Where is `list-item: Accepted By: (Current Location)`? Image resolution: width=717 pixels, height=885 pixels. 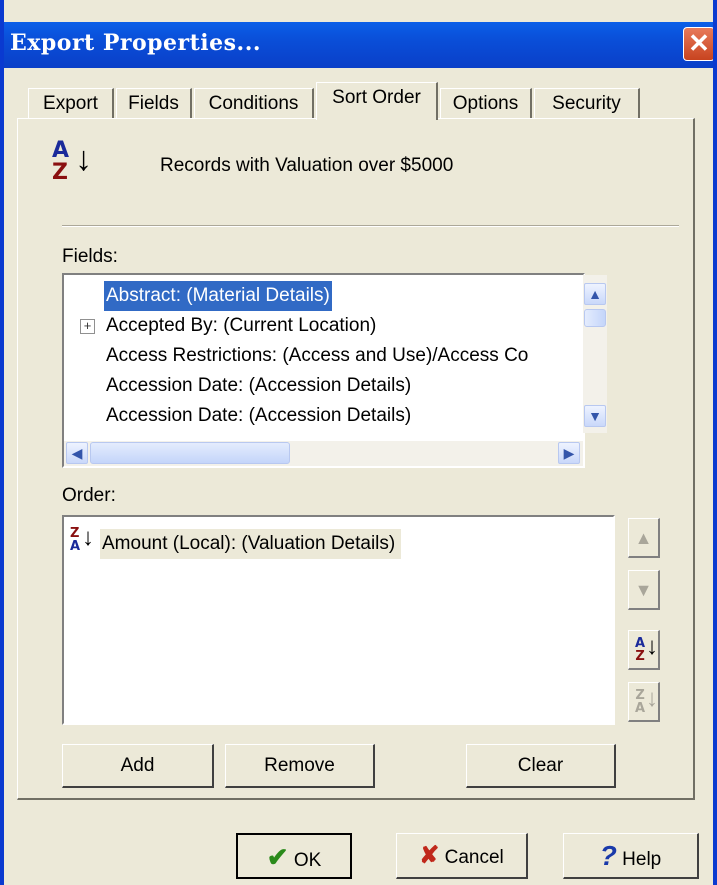 list-item: Accepted By: (Current Location) is located at coordinates (241, 326).